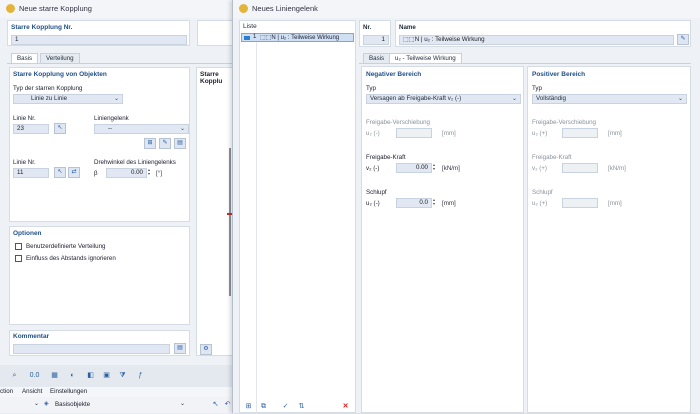 The image size is (700, 414). Describe the element at coordinates (580, 203) in the screenshot. I see `positive-slip-field` at that location.